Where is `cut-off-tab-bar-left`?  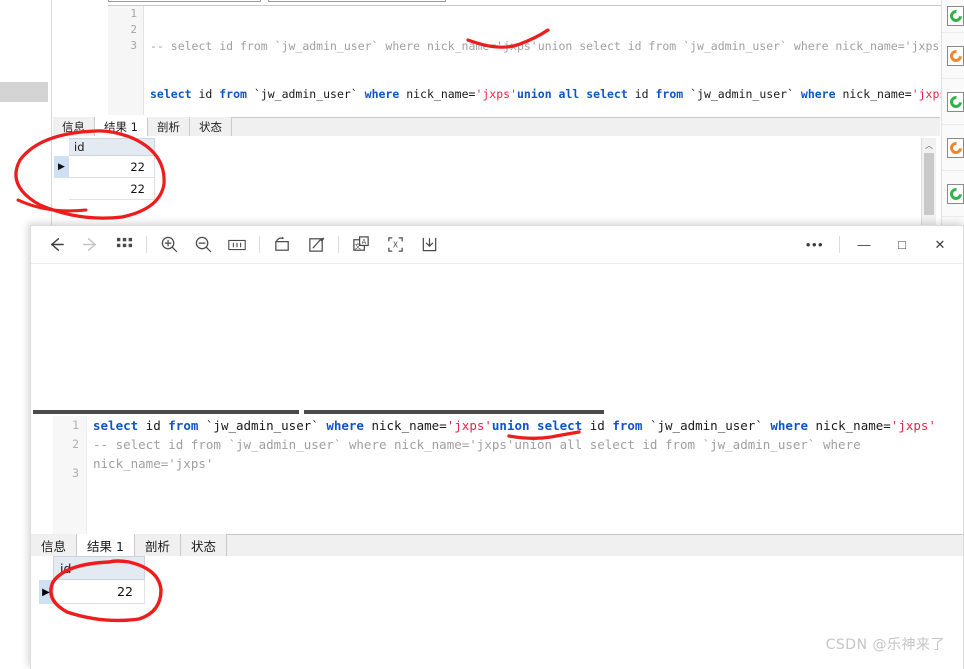
cut-off-tab-bar-left is located at coordinates (166, 412).